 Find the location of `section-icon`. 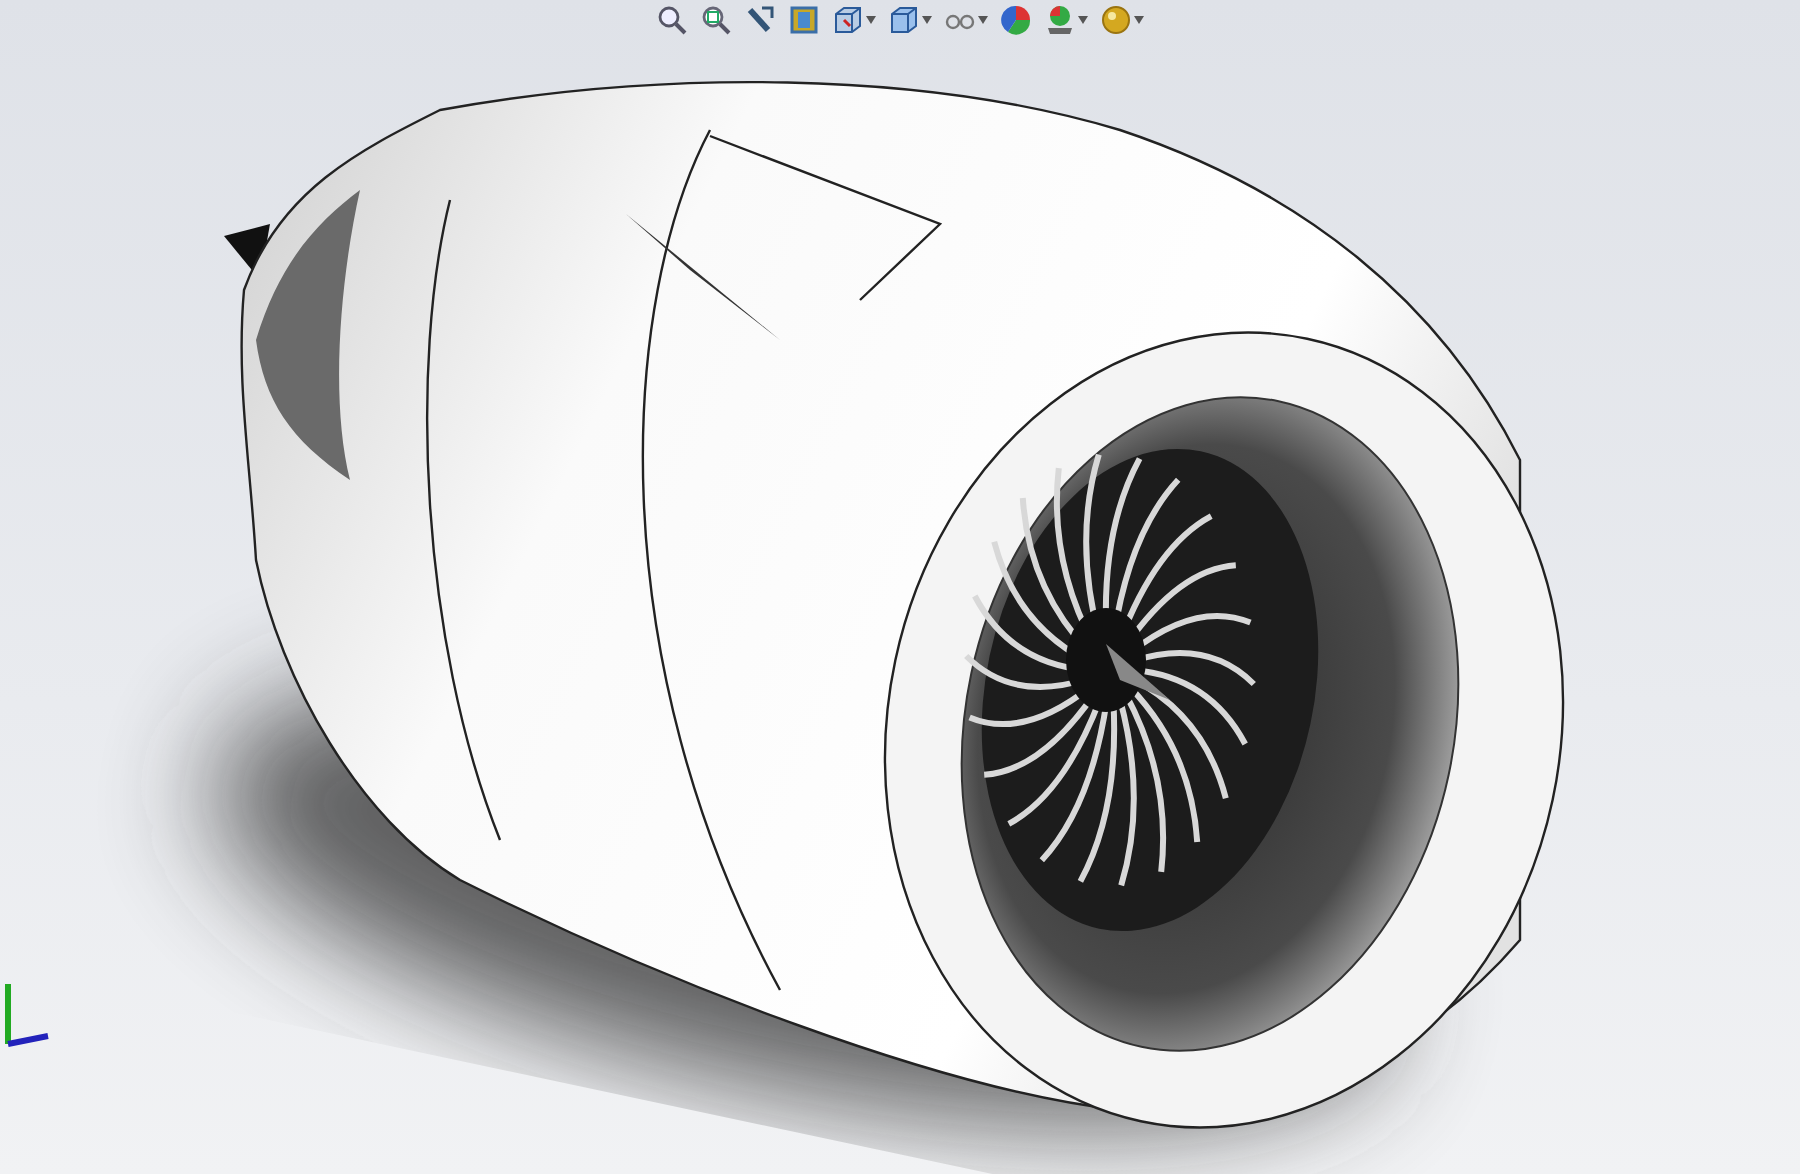

section-icon is located at coordinates (804, 20).